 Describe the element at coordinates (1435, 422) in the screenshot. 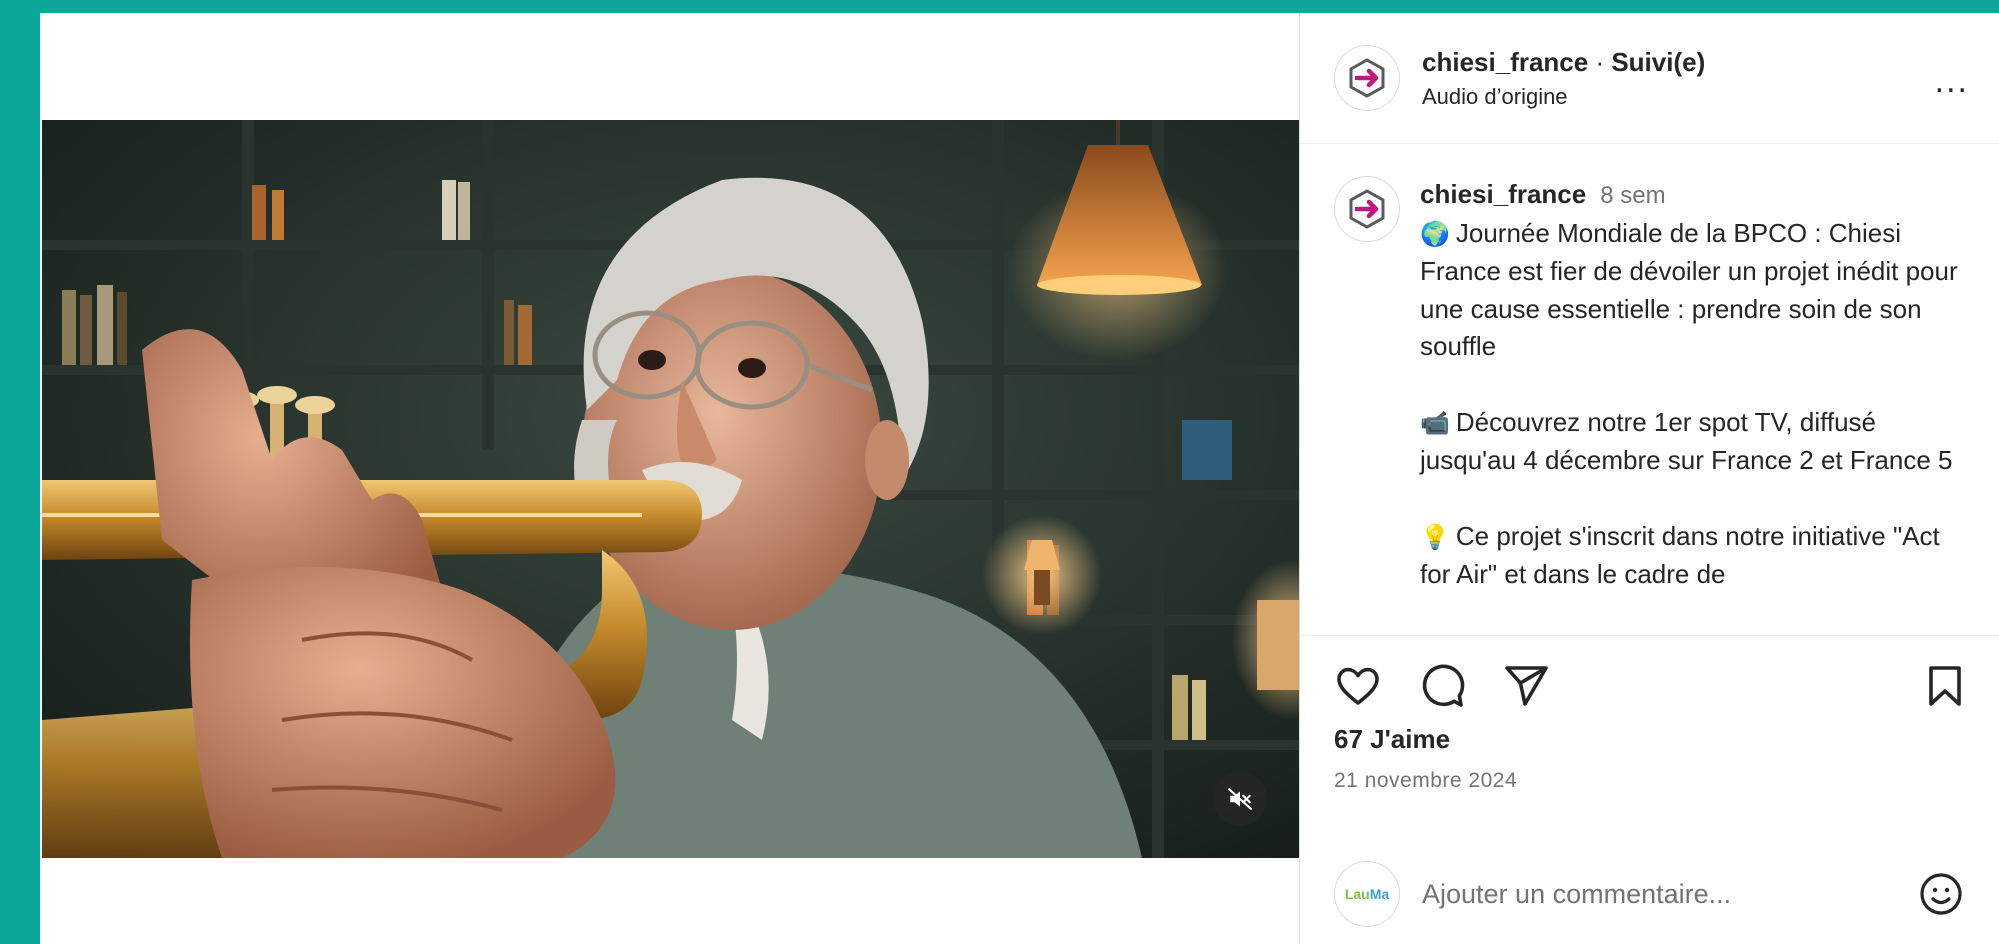

I see `camera-emoji: 📹` at that location.